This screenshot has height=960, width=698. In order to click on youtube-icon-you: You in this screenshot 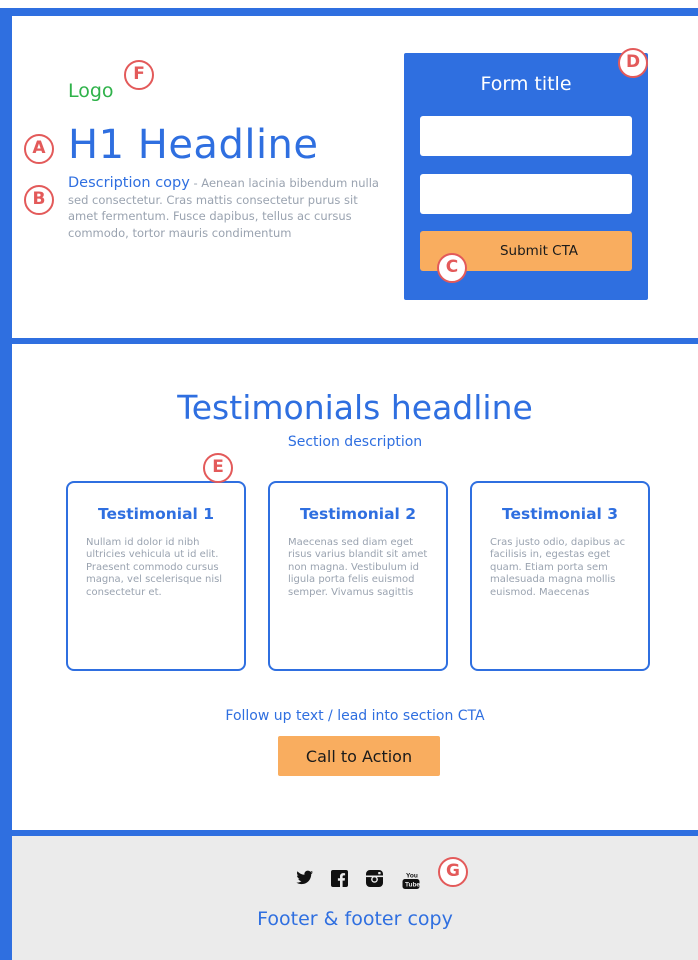, I will do `click(412, 876)`.